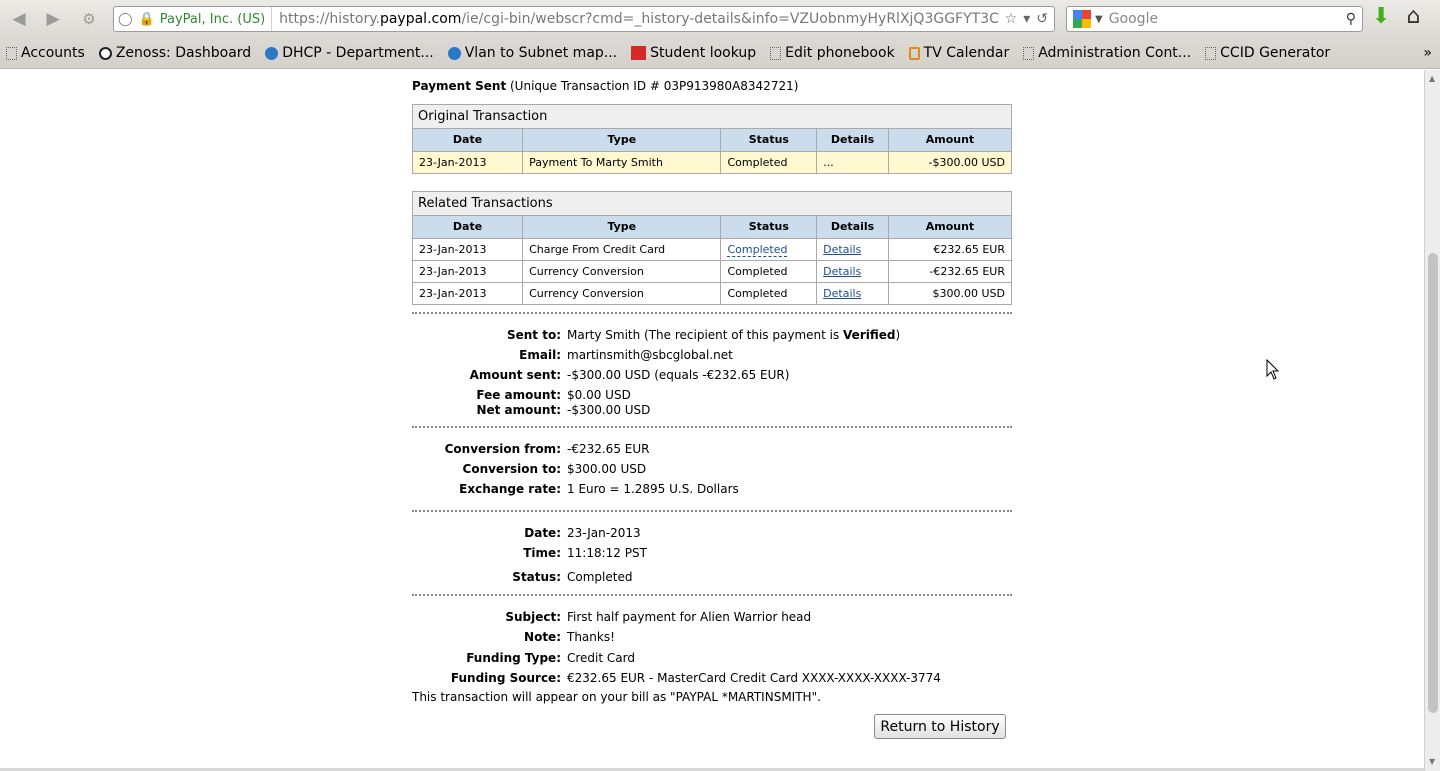 This screenshot has width=1440, height=771. I want to click on amount-sent-label: Amount sent:, so click(515, 375).